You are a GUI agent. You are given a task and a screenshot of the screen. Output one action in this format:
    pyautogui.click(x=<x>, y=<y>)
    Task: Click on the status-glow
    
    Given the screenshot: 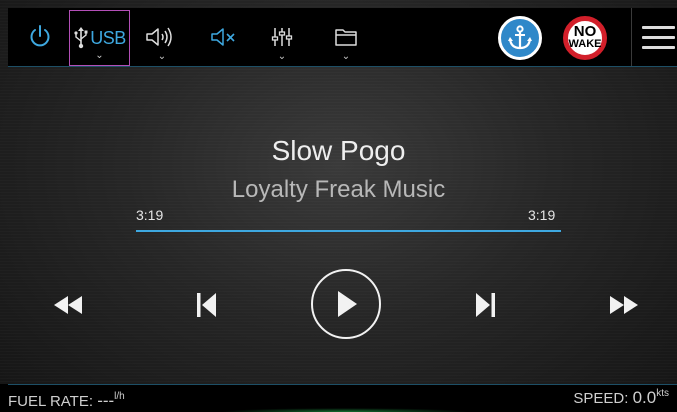 What is the action you would take?
    pyautogui.click(x=345, y=410)
    